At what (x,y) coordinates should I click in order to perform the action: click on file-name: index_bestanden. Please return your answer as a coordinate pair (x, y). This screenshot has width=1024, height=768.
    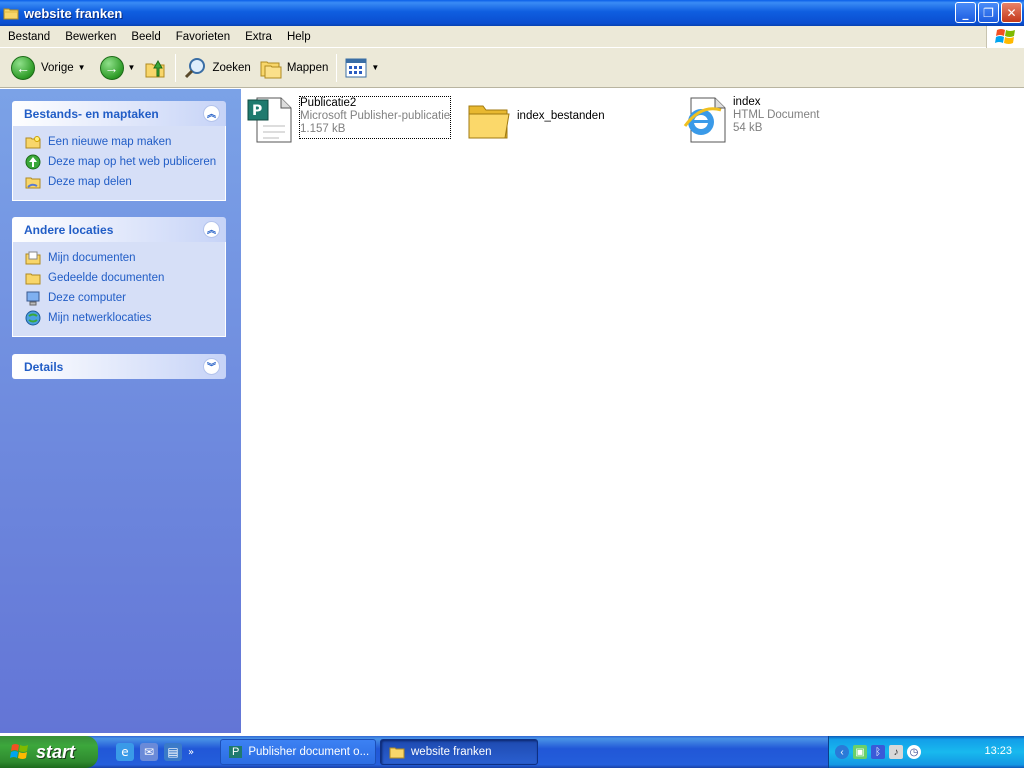
    Looking at the image, I should click on (561, 116).